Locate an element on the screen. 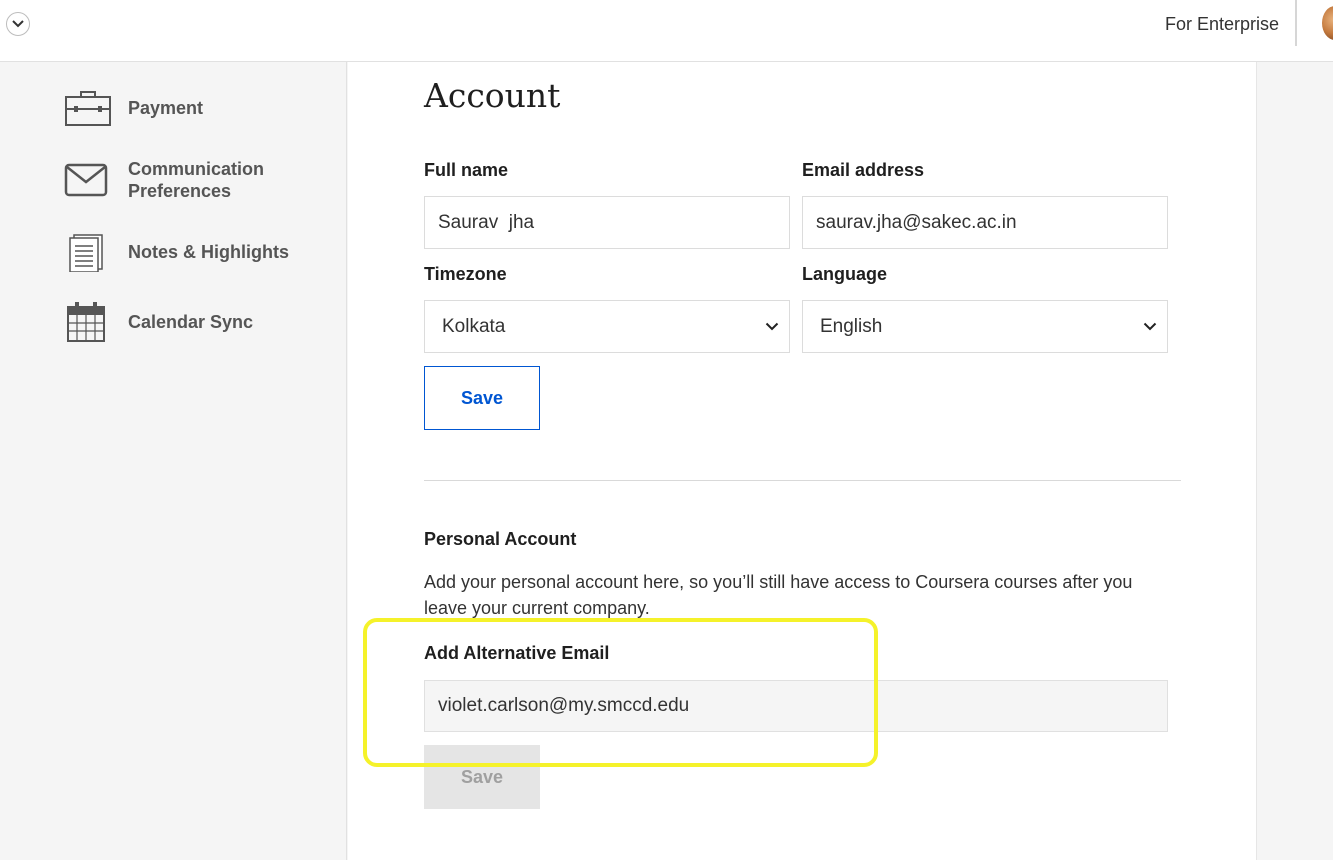 Image resolution: width=1333 pixels, height=860 pixels. timezone-value: Kolkata is located at coordinates (474, 326).